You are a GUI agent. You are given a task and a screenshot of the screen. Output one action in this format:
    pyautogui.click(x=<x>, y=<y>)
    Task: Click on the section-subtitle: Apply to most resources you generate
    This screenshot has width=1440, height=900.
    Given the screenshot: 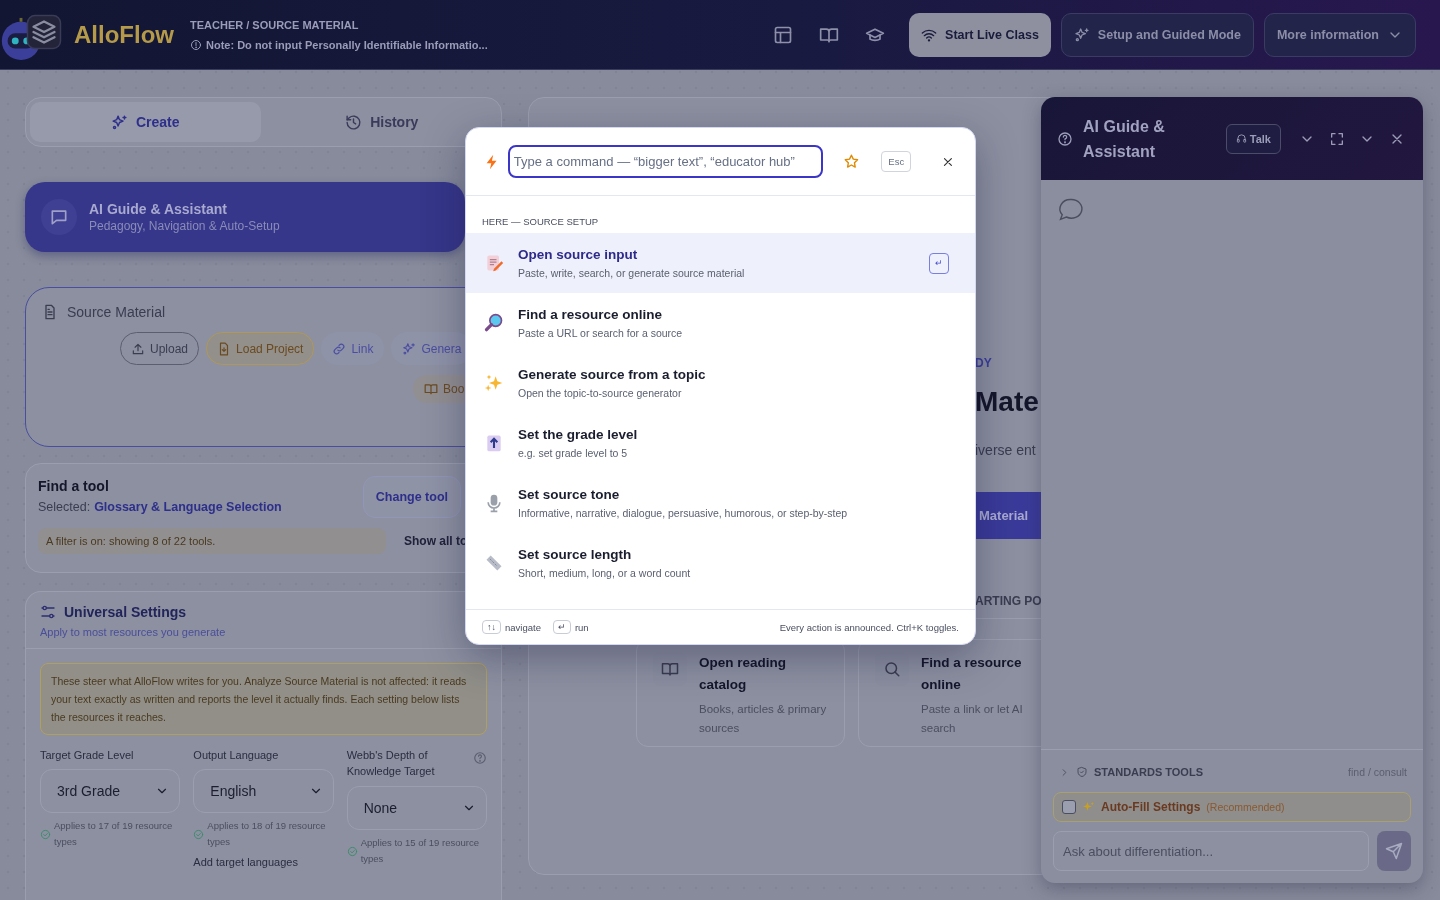 What is the action you would take?
    pyautogui.click(x=133, y=632)
    